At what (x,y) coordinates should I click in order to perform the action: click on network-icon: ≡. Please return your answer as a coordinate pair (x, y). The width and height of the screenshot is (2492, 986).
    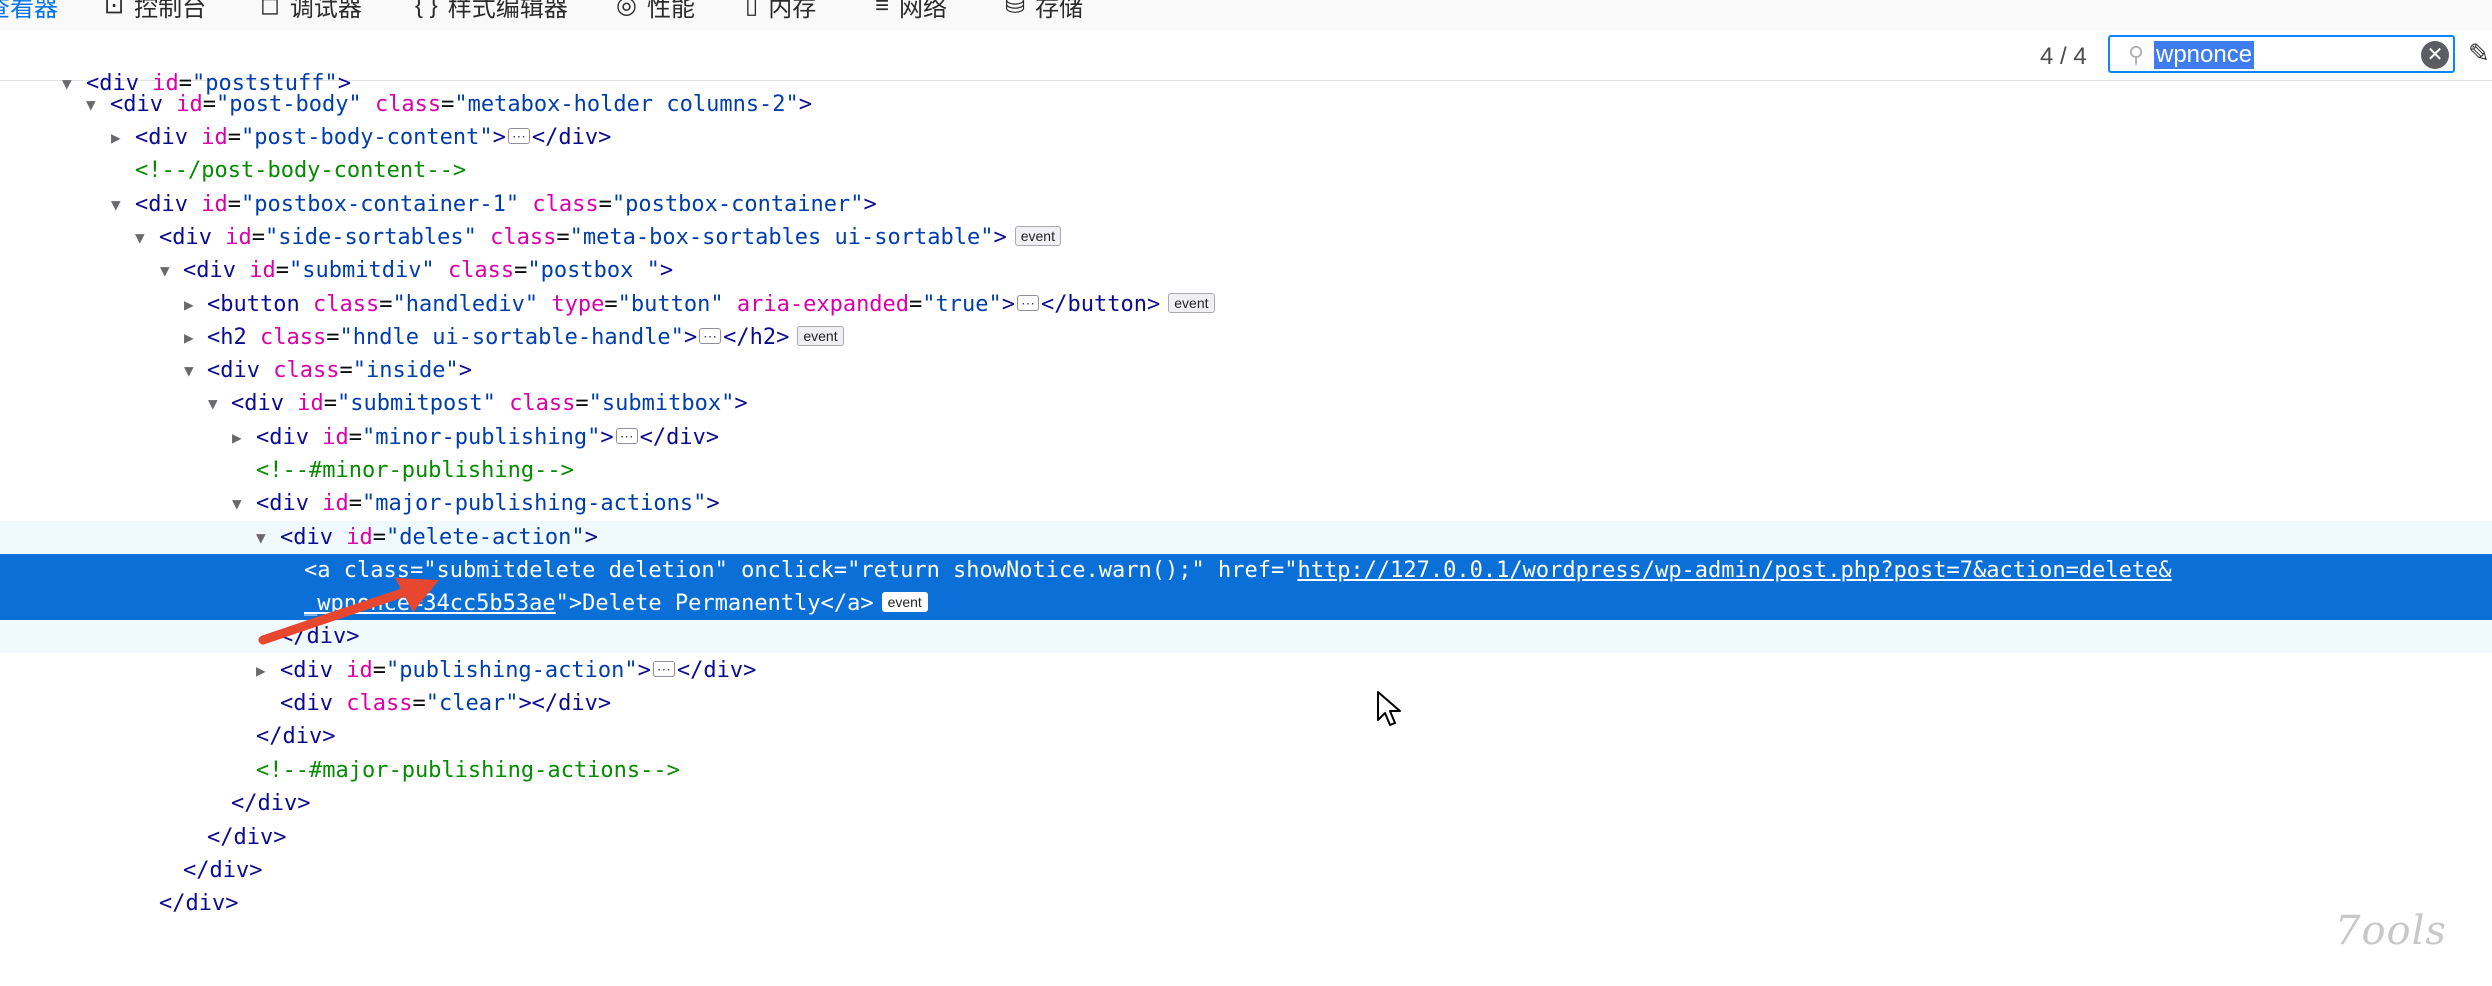
    Looking at the image, I should click on (882, 9).